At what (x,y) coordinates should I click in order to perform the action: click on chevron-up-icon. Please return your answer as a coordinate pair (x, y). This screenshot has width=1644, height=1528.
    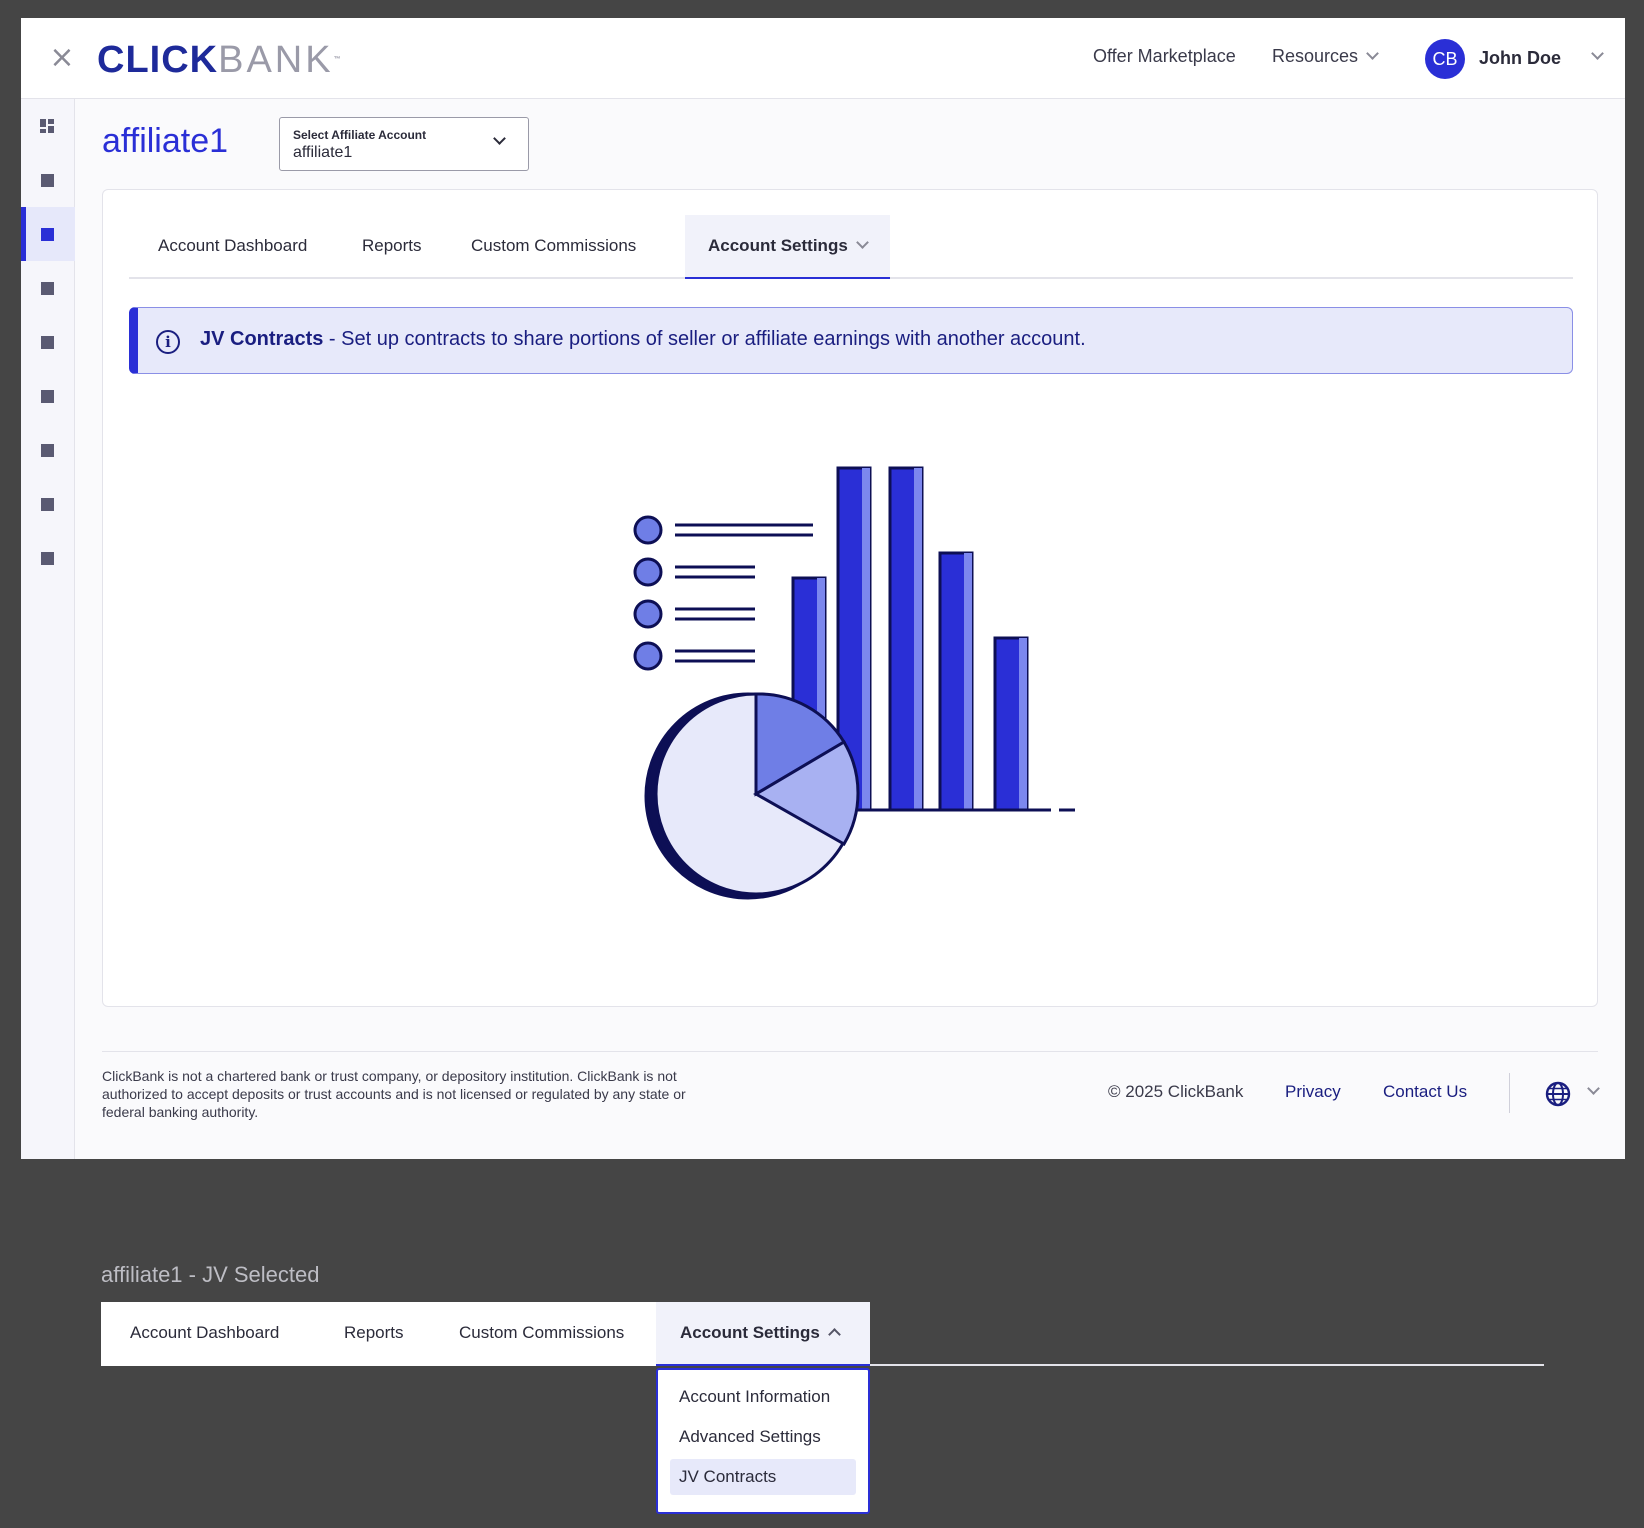
    Looking at the image, I should click on (834, 1334).